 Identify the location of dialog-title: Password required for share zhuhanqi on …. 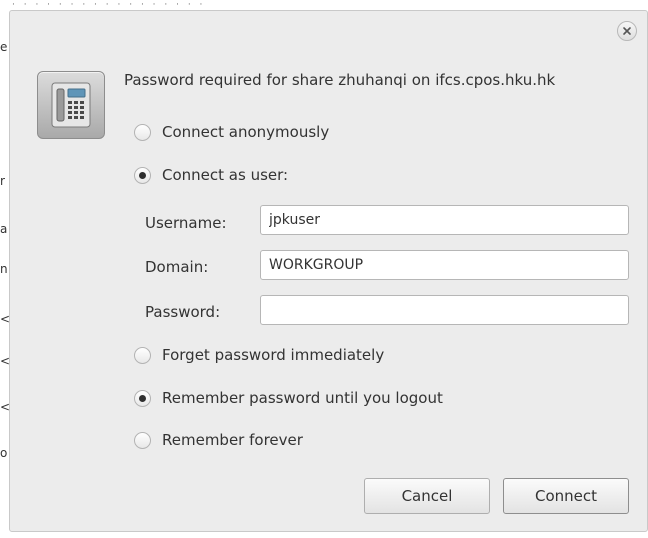
(340, 80).